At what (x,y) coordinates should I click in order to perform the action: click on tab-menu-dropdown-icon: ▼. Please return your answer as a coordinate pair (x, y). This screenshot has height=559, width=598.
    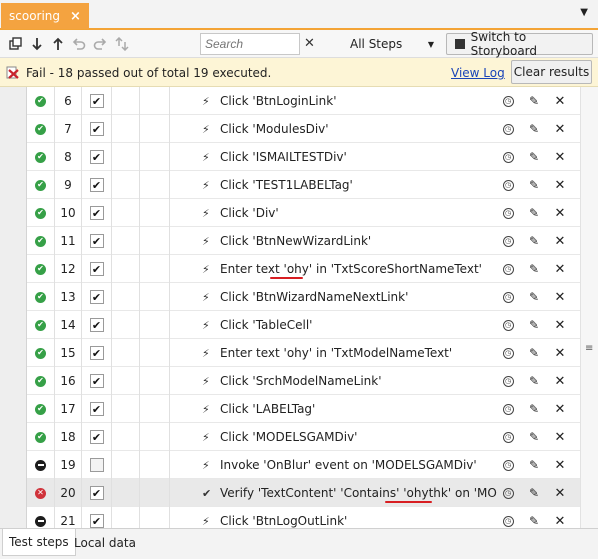
    Looking at the image, I should click on (584, 12).